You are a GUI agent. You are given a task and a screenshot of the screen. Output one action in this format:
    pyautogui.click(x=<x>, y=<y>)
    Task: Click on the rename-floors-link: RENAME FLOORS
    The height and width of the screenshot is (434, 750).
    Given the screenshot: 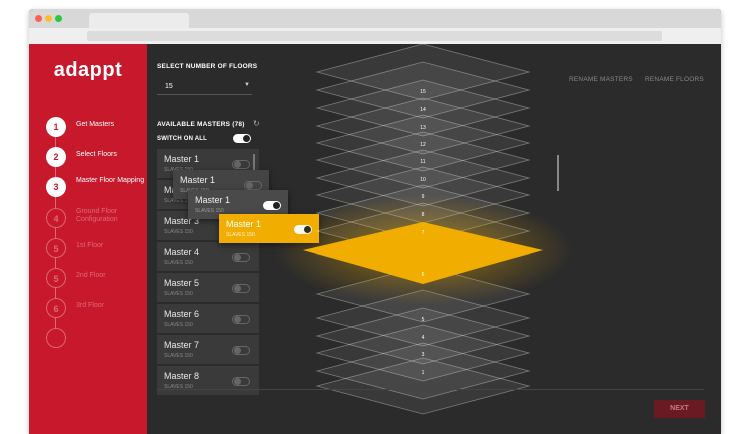 What is the action you would take?
    pyautogui.click(x=674, y=79)
    